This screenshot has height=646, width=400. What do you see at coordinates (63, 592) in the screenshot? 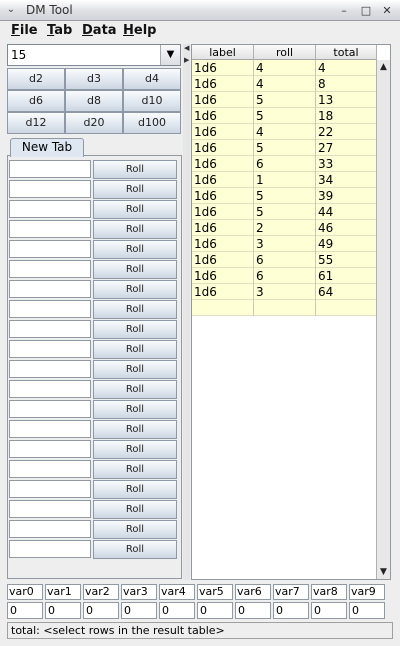
I see `variable-name-field: var1` at bounding box center [63, 592].